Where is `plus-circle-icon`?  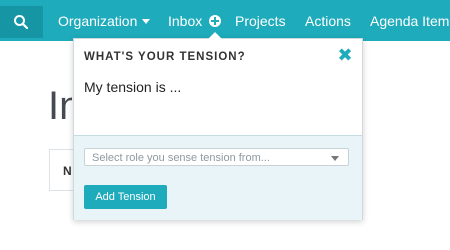 plus-circle-icon is located at coordinates (215, 21).